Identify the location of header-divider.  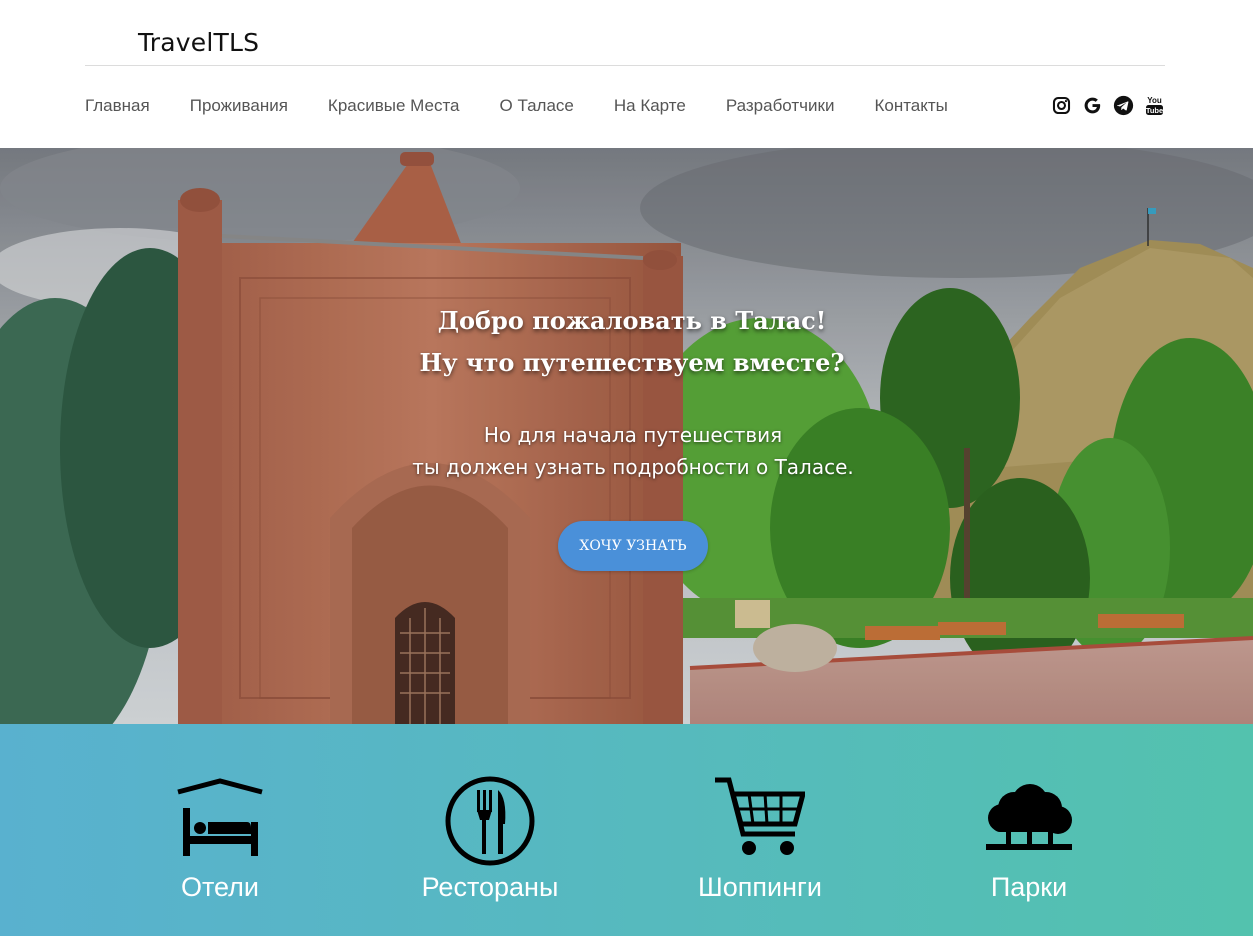
(625, 65).